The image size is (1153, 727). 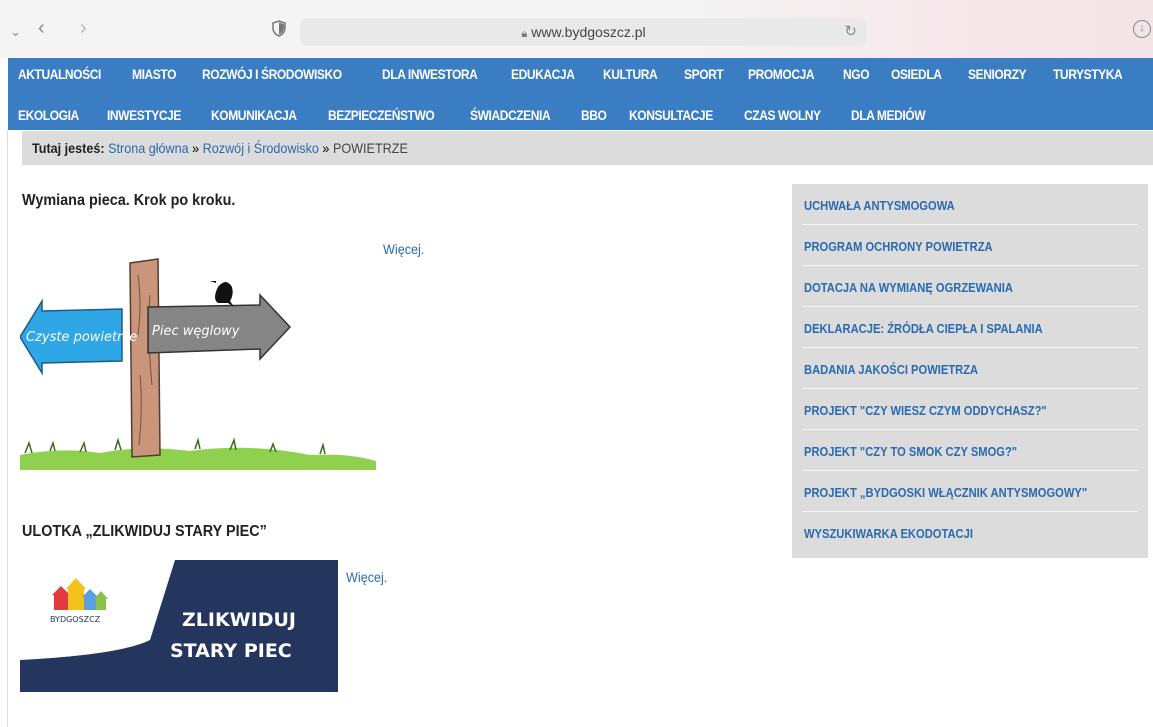 I want to click on banner-line-1: ZLIKWIDUJ, so click(x=239, y=620).